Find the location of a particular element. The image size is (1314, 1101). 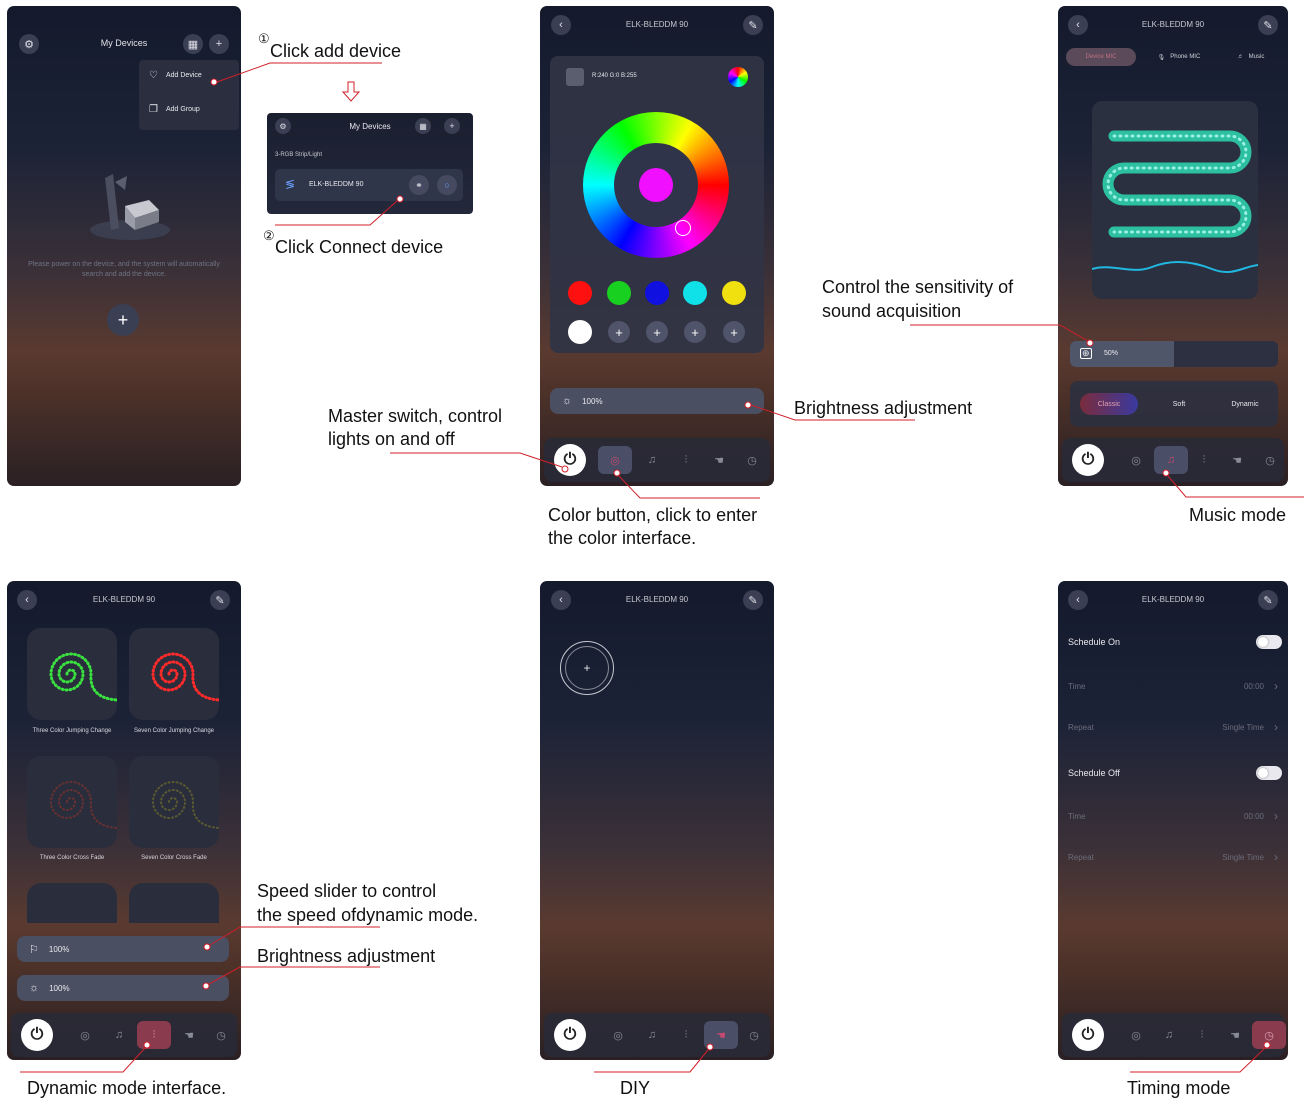

schedule-on-row: Schedule On is located at coordinates (1173, 641).